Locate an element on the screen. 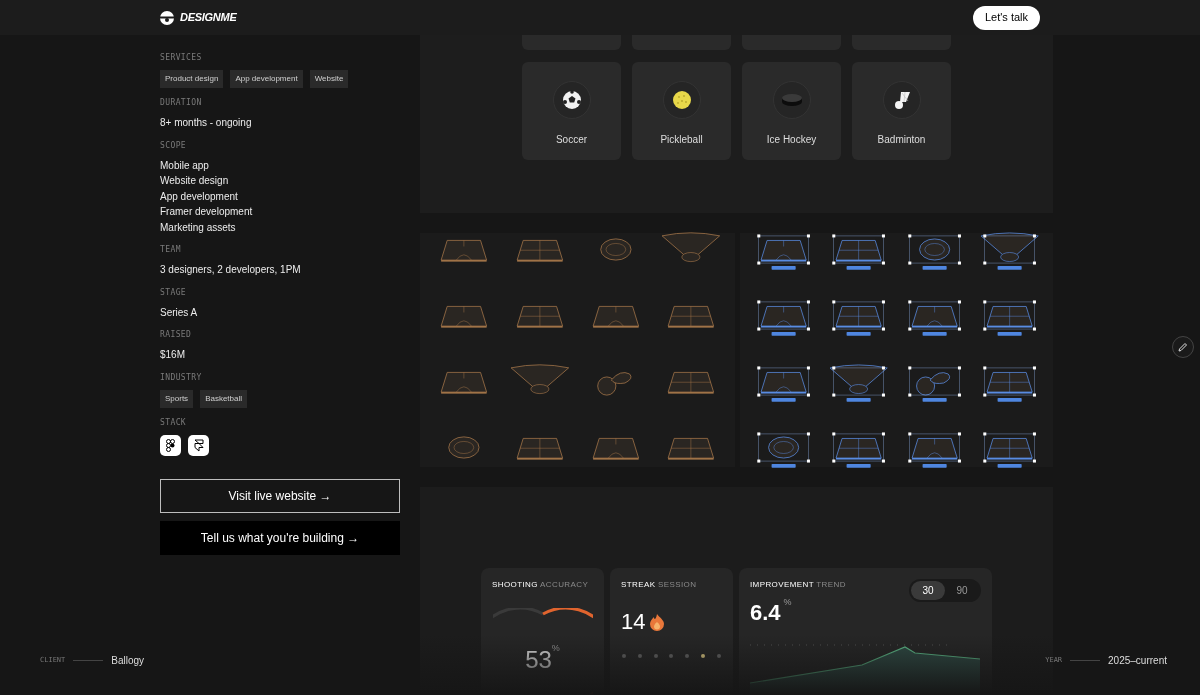  section-label: RAISED is located at coordinates (176, 335).